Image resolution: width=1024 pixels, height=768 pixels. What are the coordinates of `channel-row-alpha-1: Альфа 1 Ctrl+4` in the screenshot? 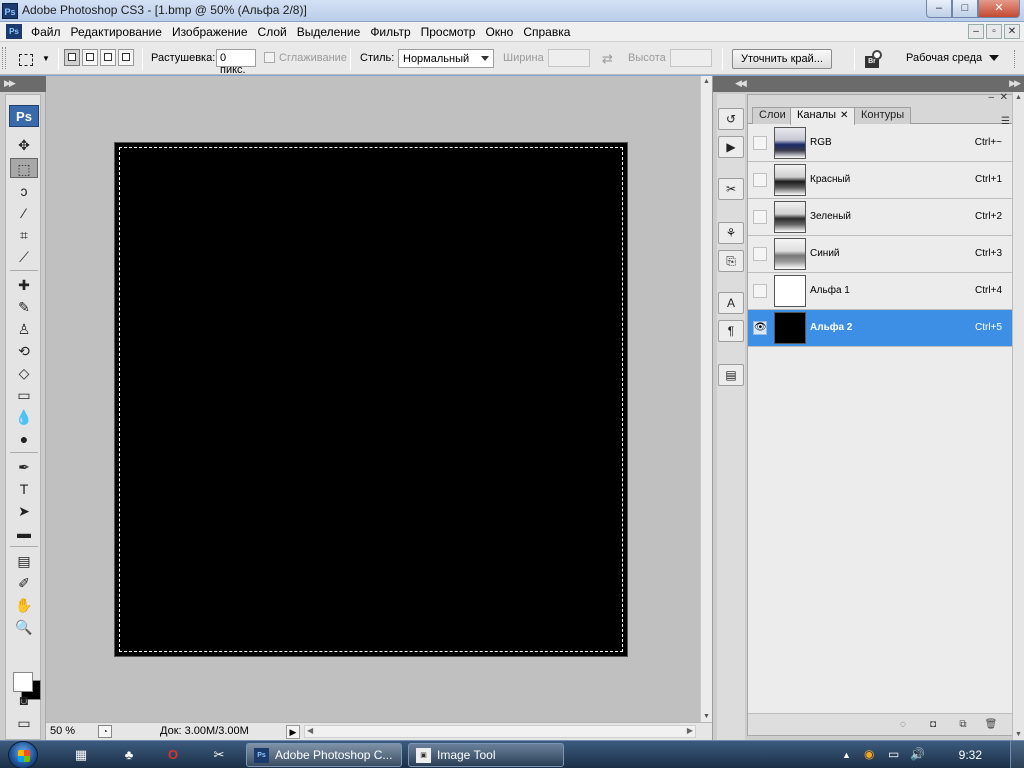 It's located at (880, 291).